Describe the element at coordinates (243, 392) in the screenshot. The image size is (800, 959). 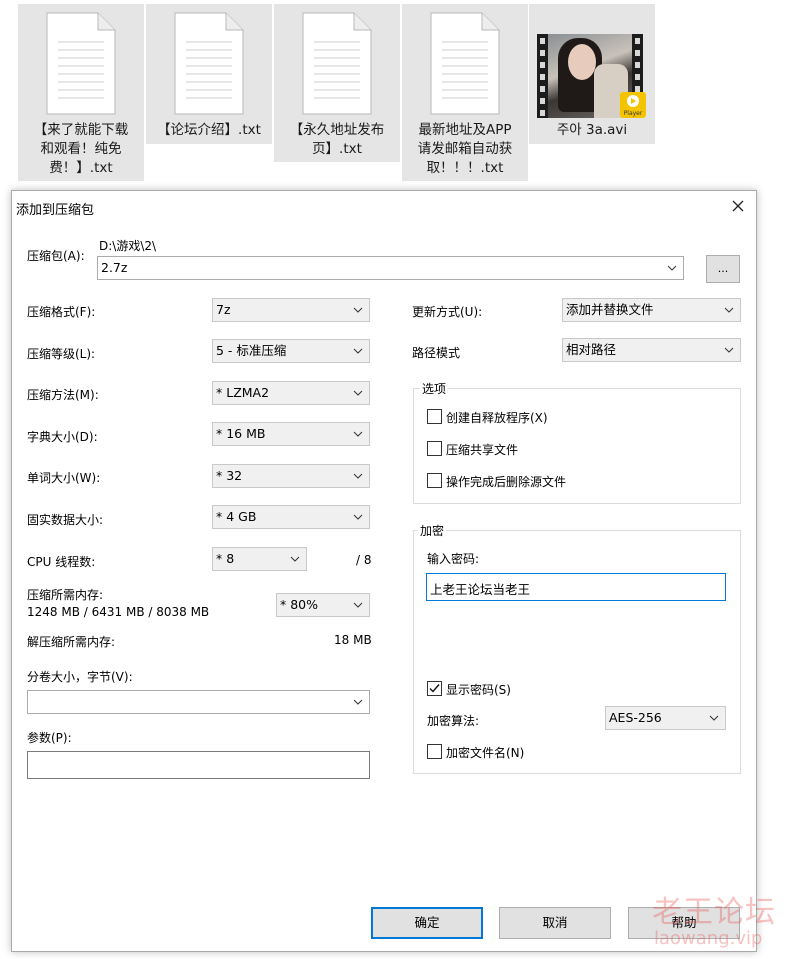
I see `method-value: * LZMA2` at that location.